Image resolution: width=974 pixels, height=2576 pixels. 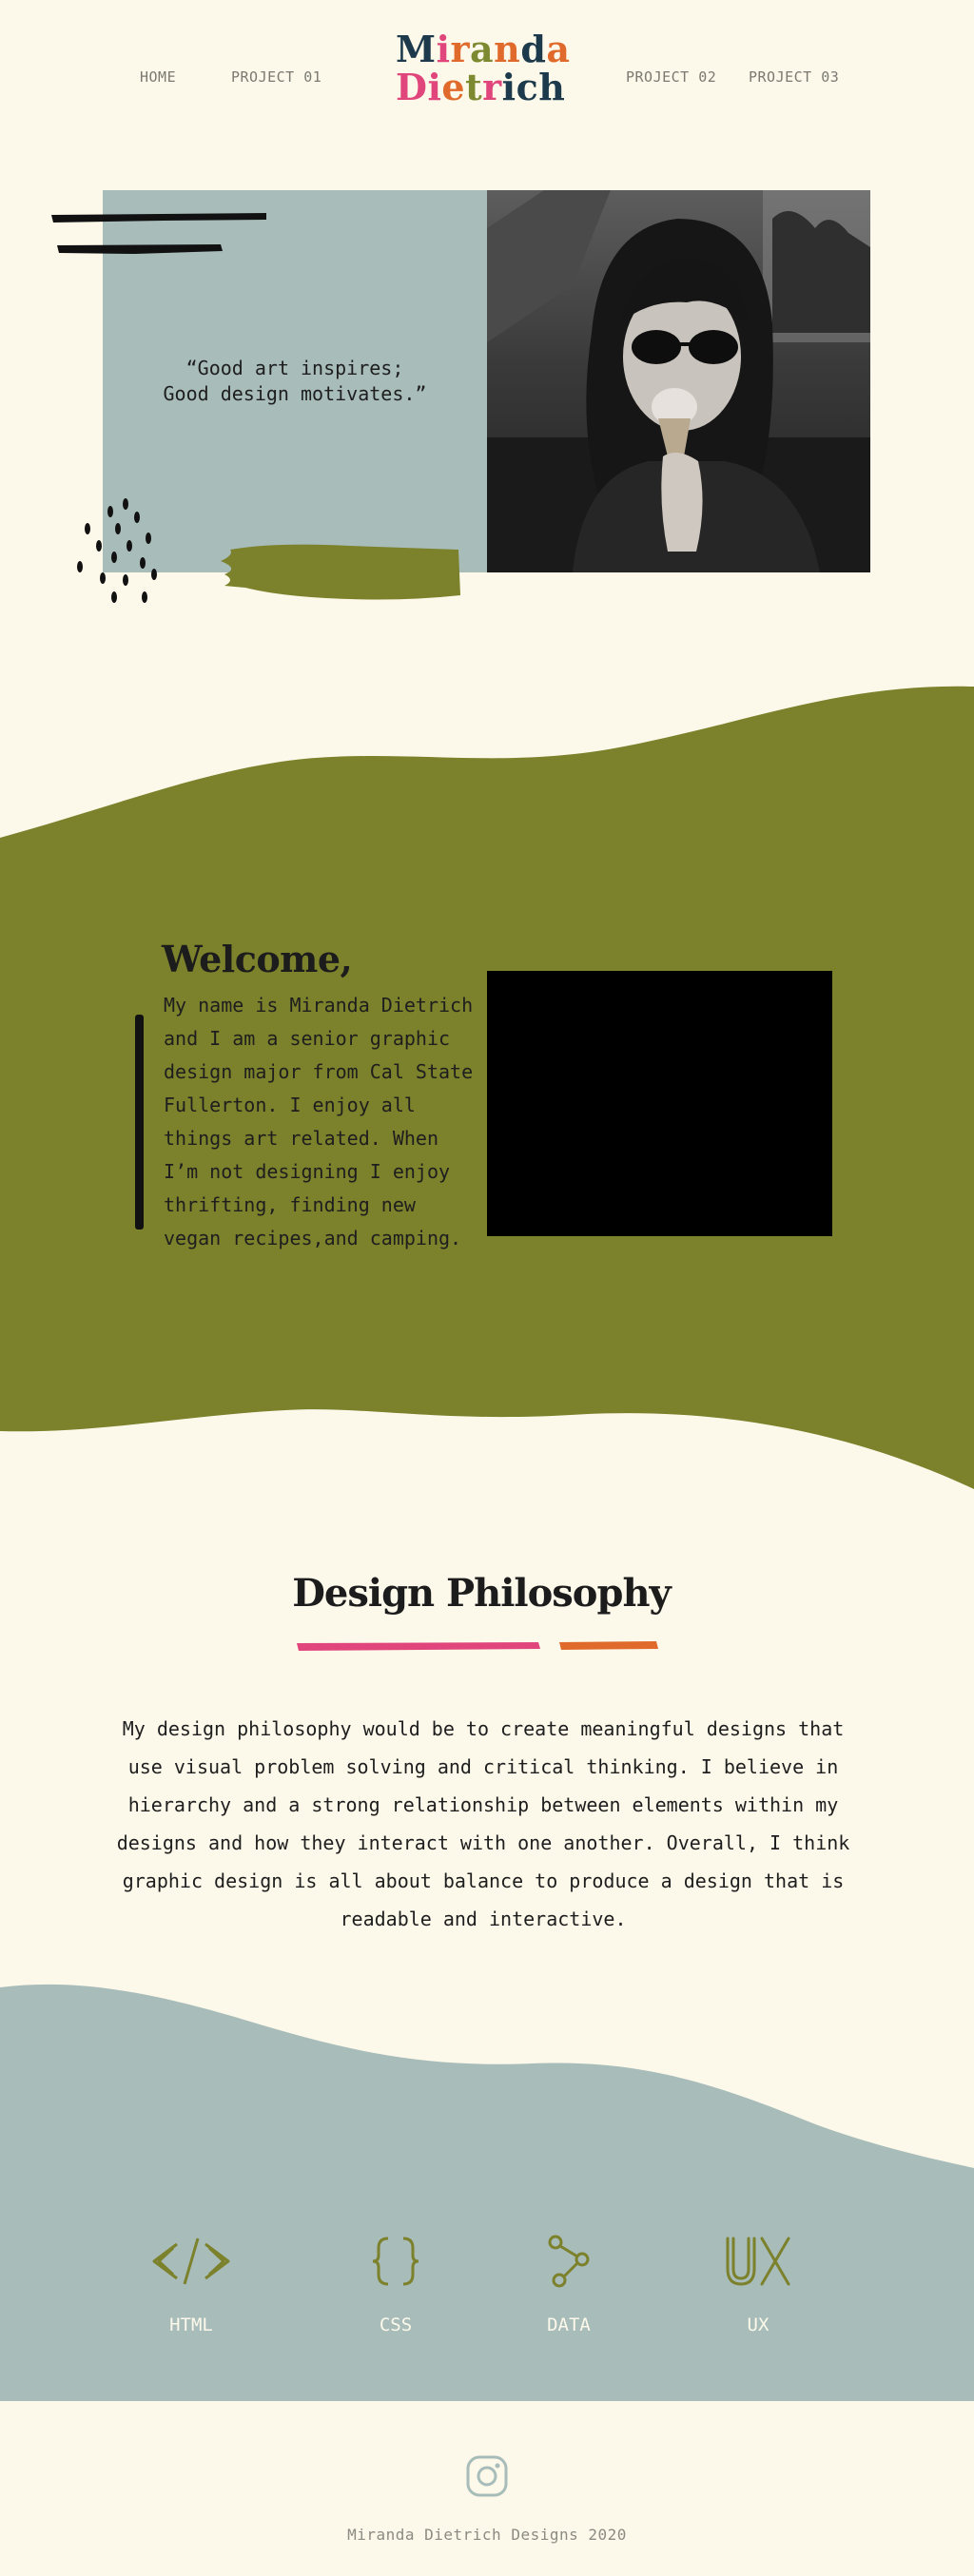 What do you see at coordinates (477, 1646) in the screenshot?
I see `philosophy-underline` at bounding box center [477, 1646].